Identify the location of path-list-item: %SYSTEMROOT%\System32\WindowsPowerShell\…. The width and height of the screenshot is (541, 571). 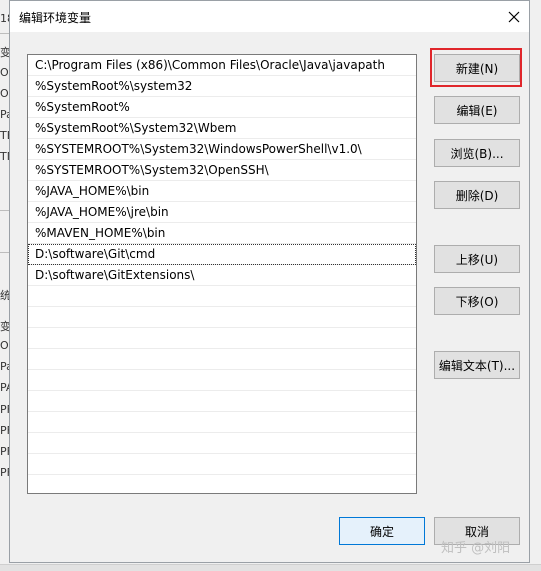
(222, 149).